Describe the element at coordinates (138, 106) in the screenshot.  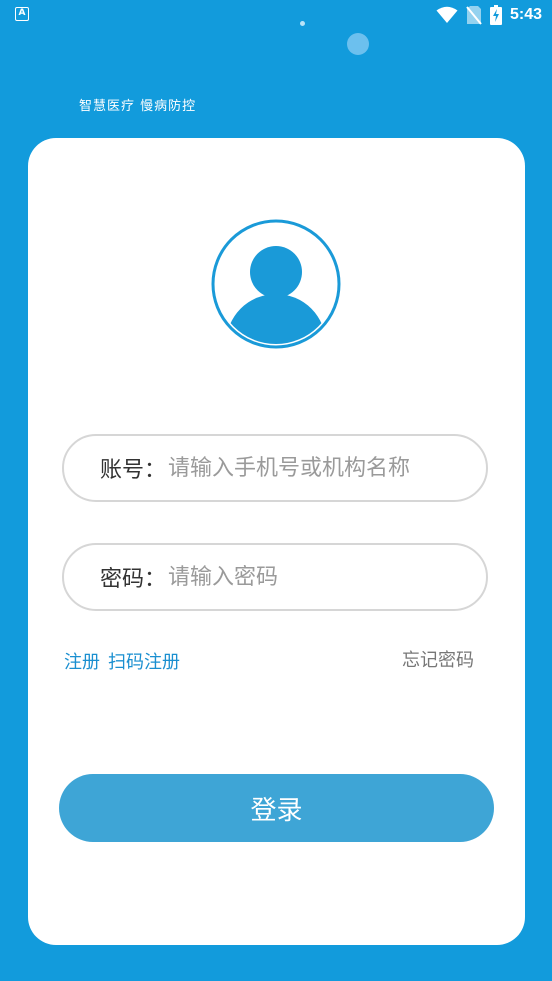
I see `app-slogan: 智慧医疗 慢病防控` at that location.